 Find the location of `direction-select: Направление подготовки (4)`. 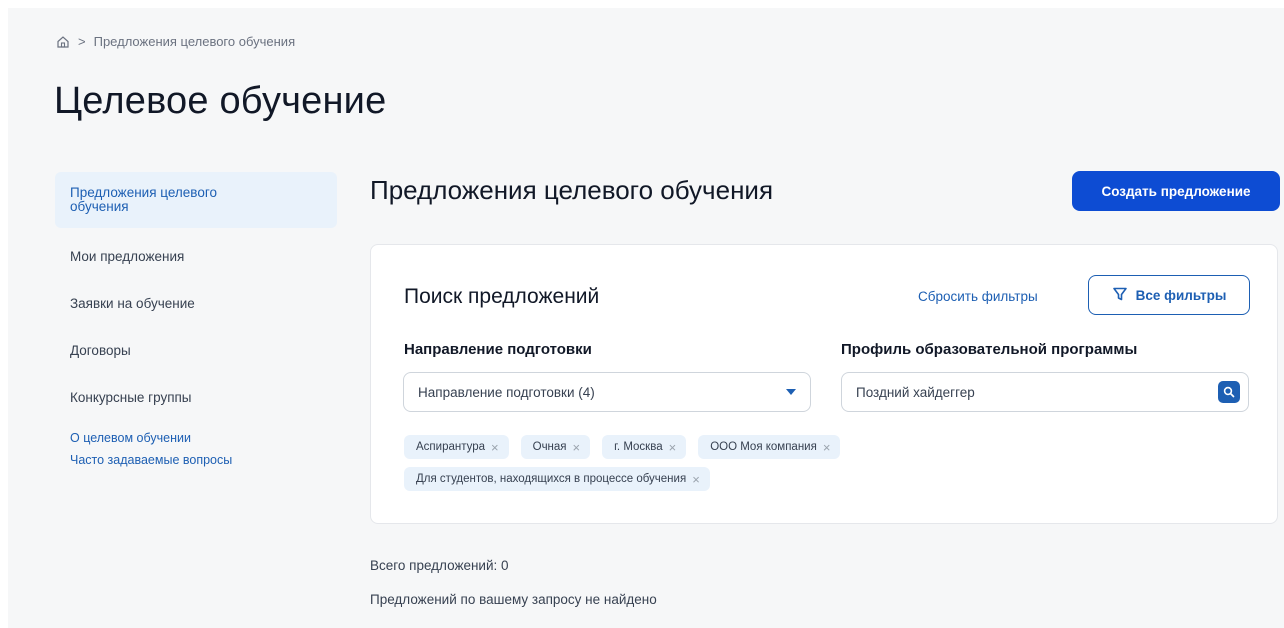

direction-select: Направление подготовки (4) is located at coordinates (607, 392).